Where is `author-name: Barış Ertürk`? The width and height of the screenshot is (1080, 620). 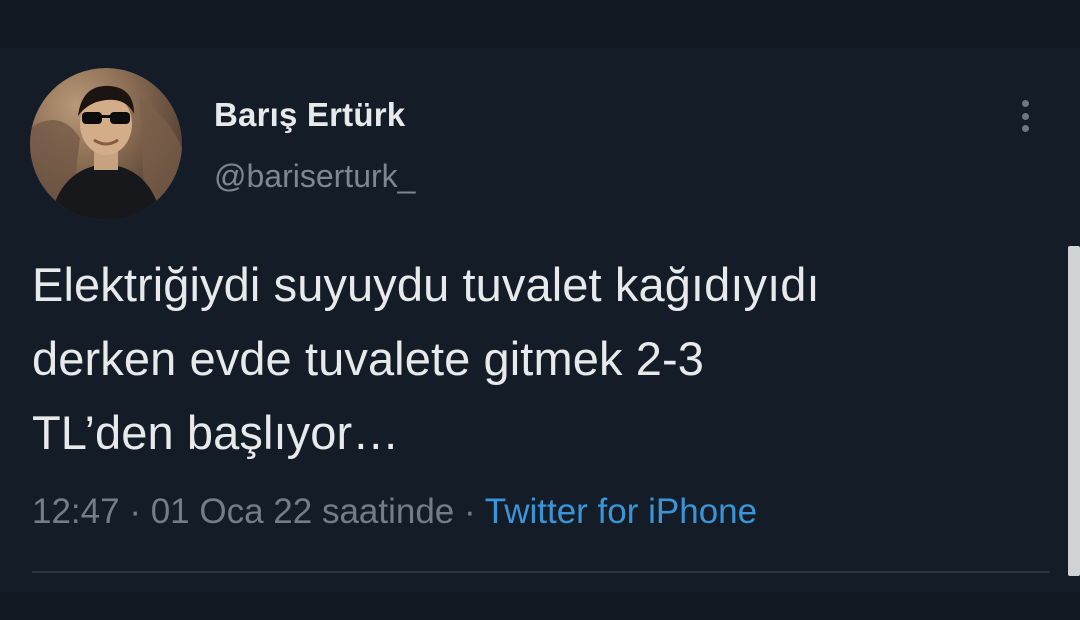
author-name: Barış Ertürk is located at coordinates (309, 115).